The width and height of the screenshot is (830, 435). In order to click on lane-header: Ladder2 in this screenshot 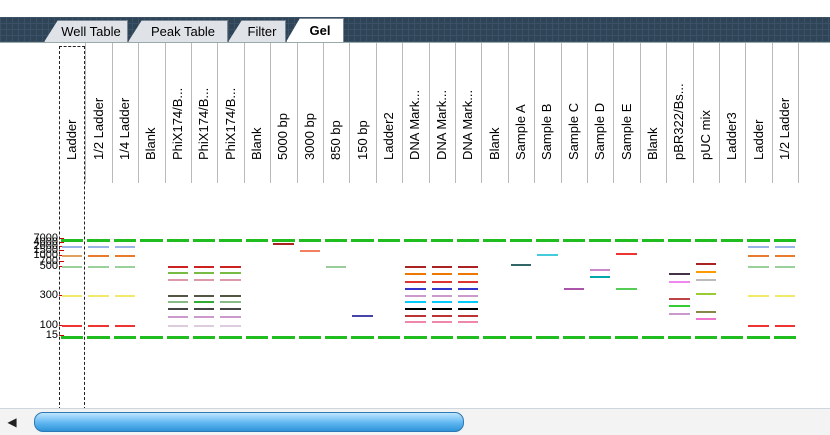, I will do `click(390, 113)`.